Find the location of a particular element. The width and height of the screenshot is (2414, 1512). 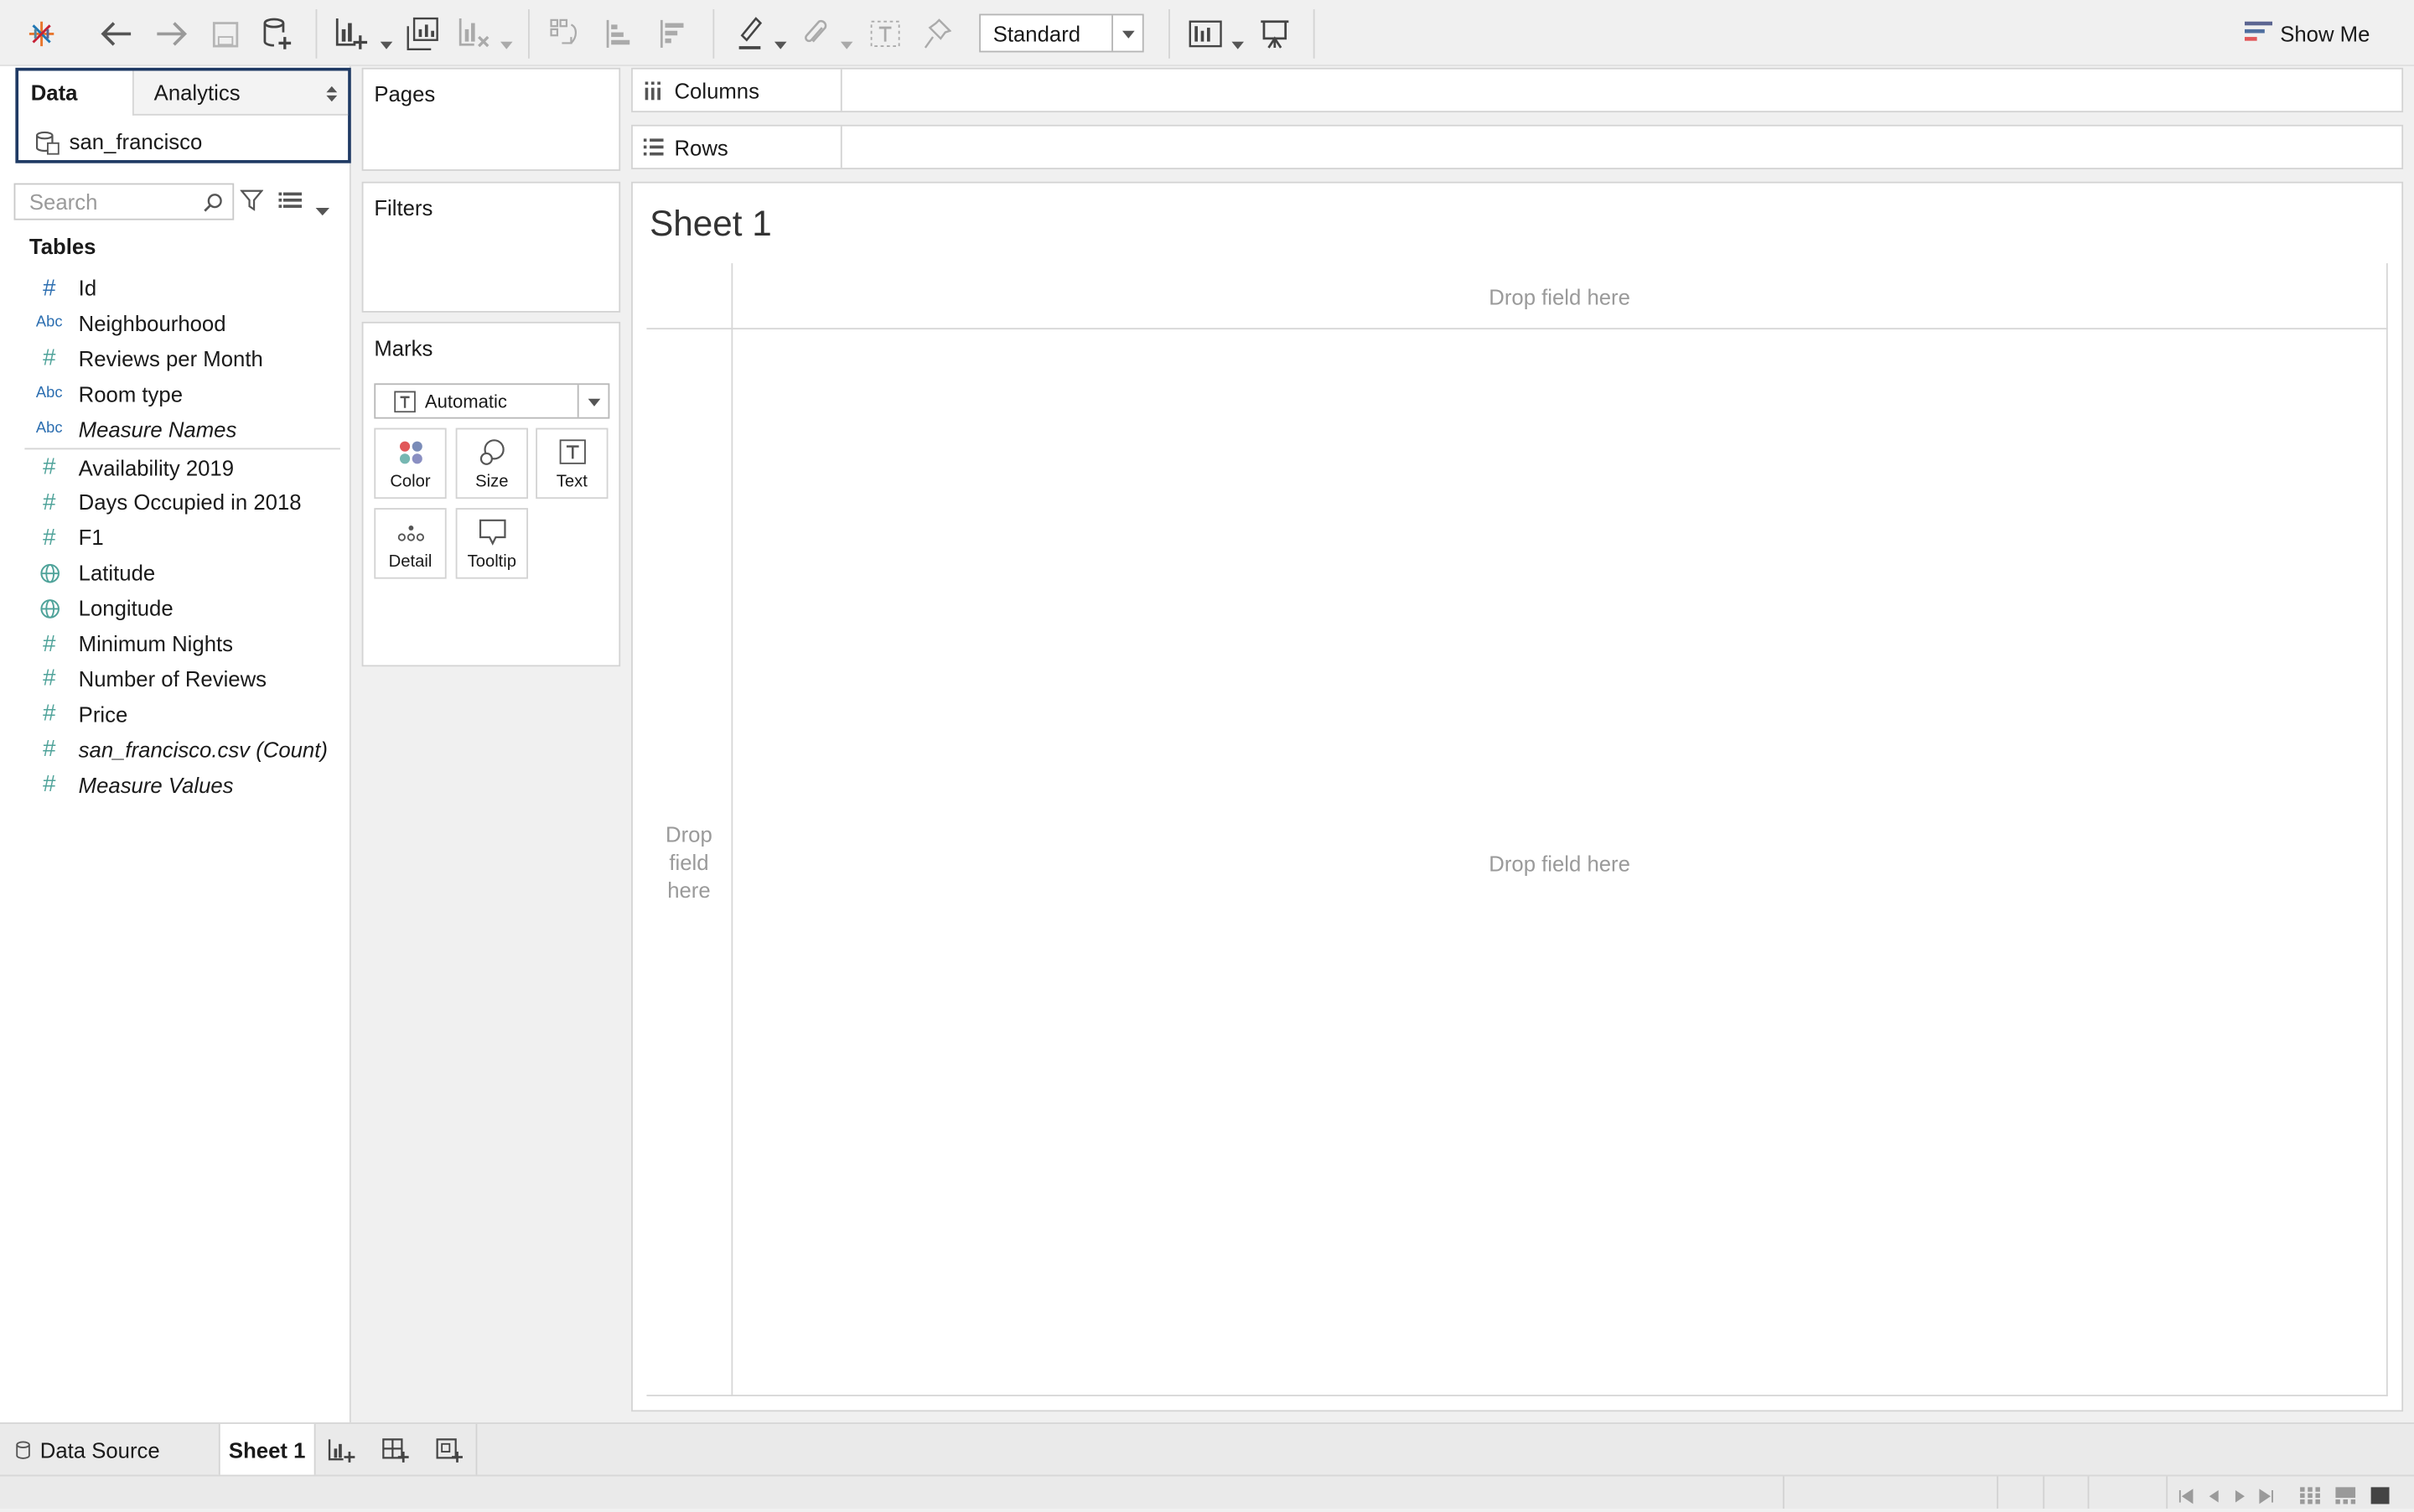

tab-analytics-label: Analytics is located at coordinates (197, 92).